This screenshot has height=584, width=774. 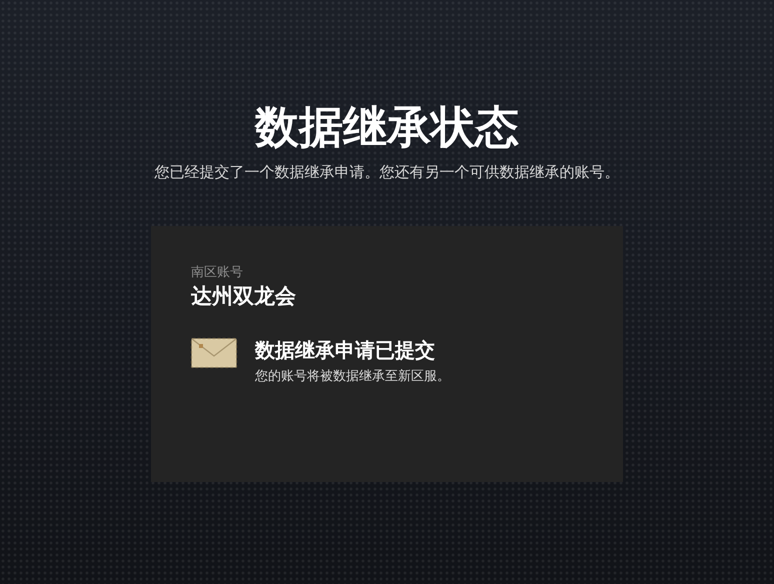 What do you see at coordinates (217, 273) in the screenshot?
I see `region-label: 南区账号` at bounding box center [217, 273].